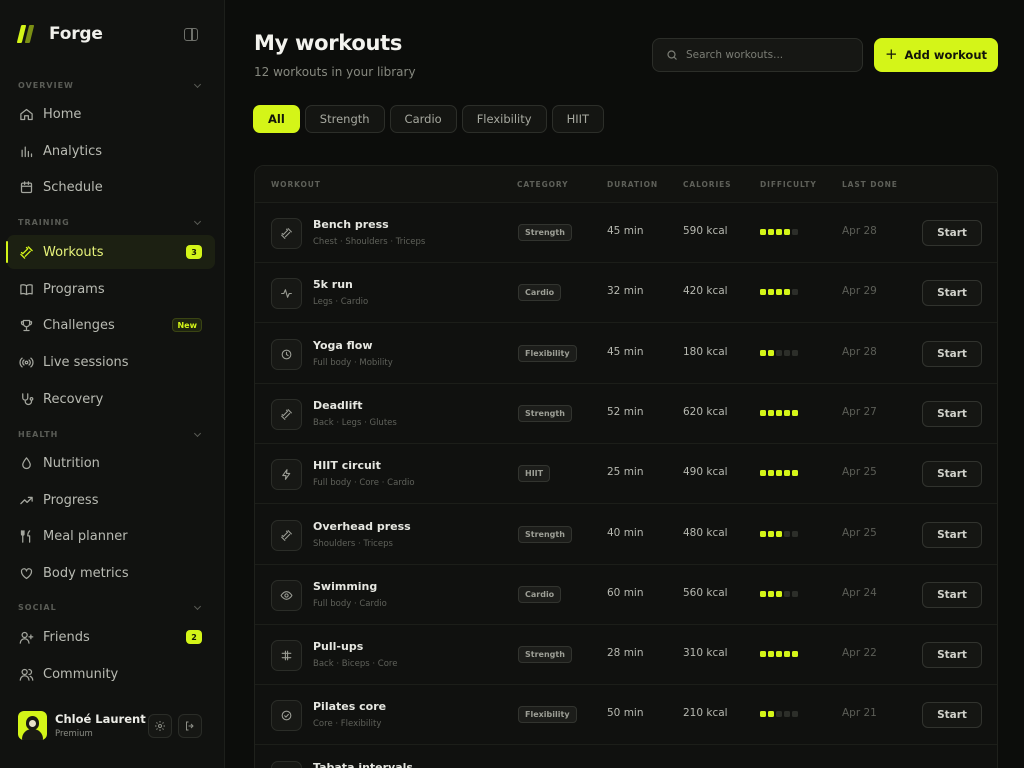 The width and height of the screenshot is (1024, 768). Describe the element at coordinates (578, 119) in the screenshot. I see `filter-hiit: HIIT` at that location.